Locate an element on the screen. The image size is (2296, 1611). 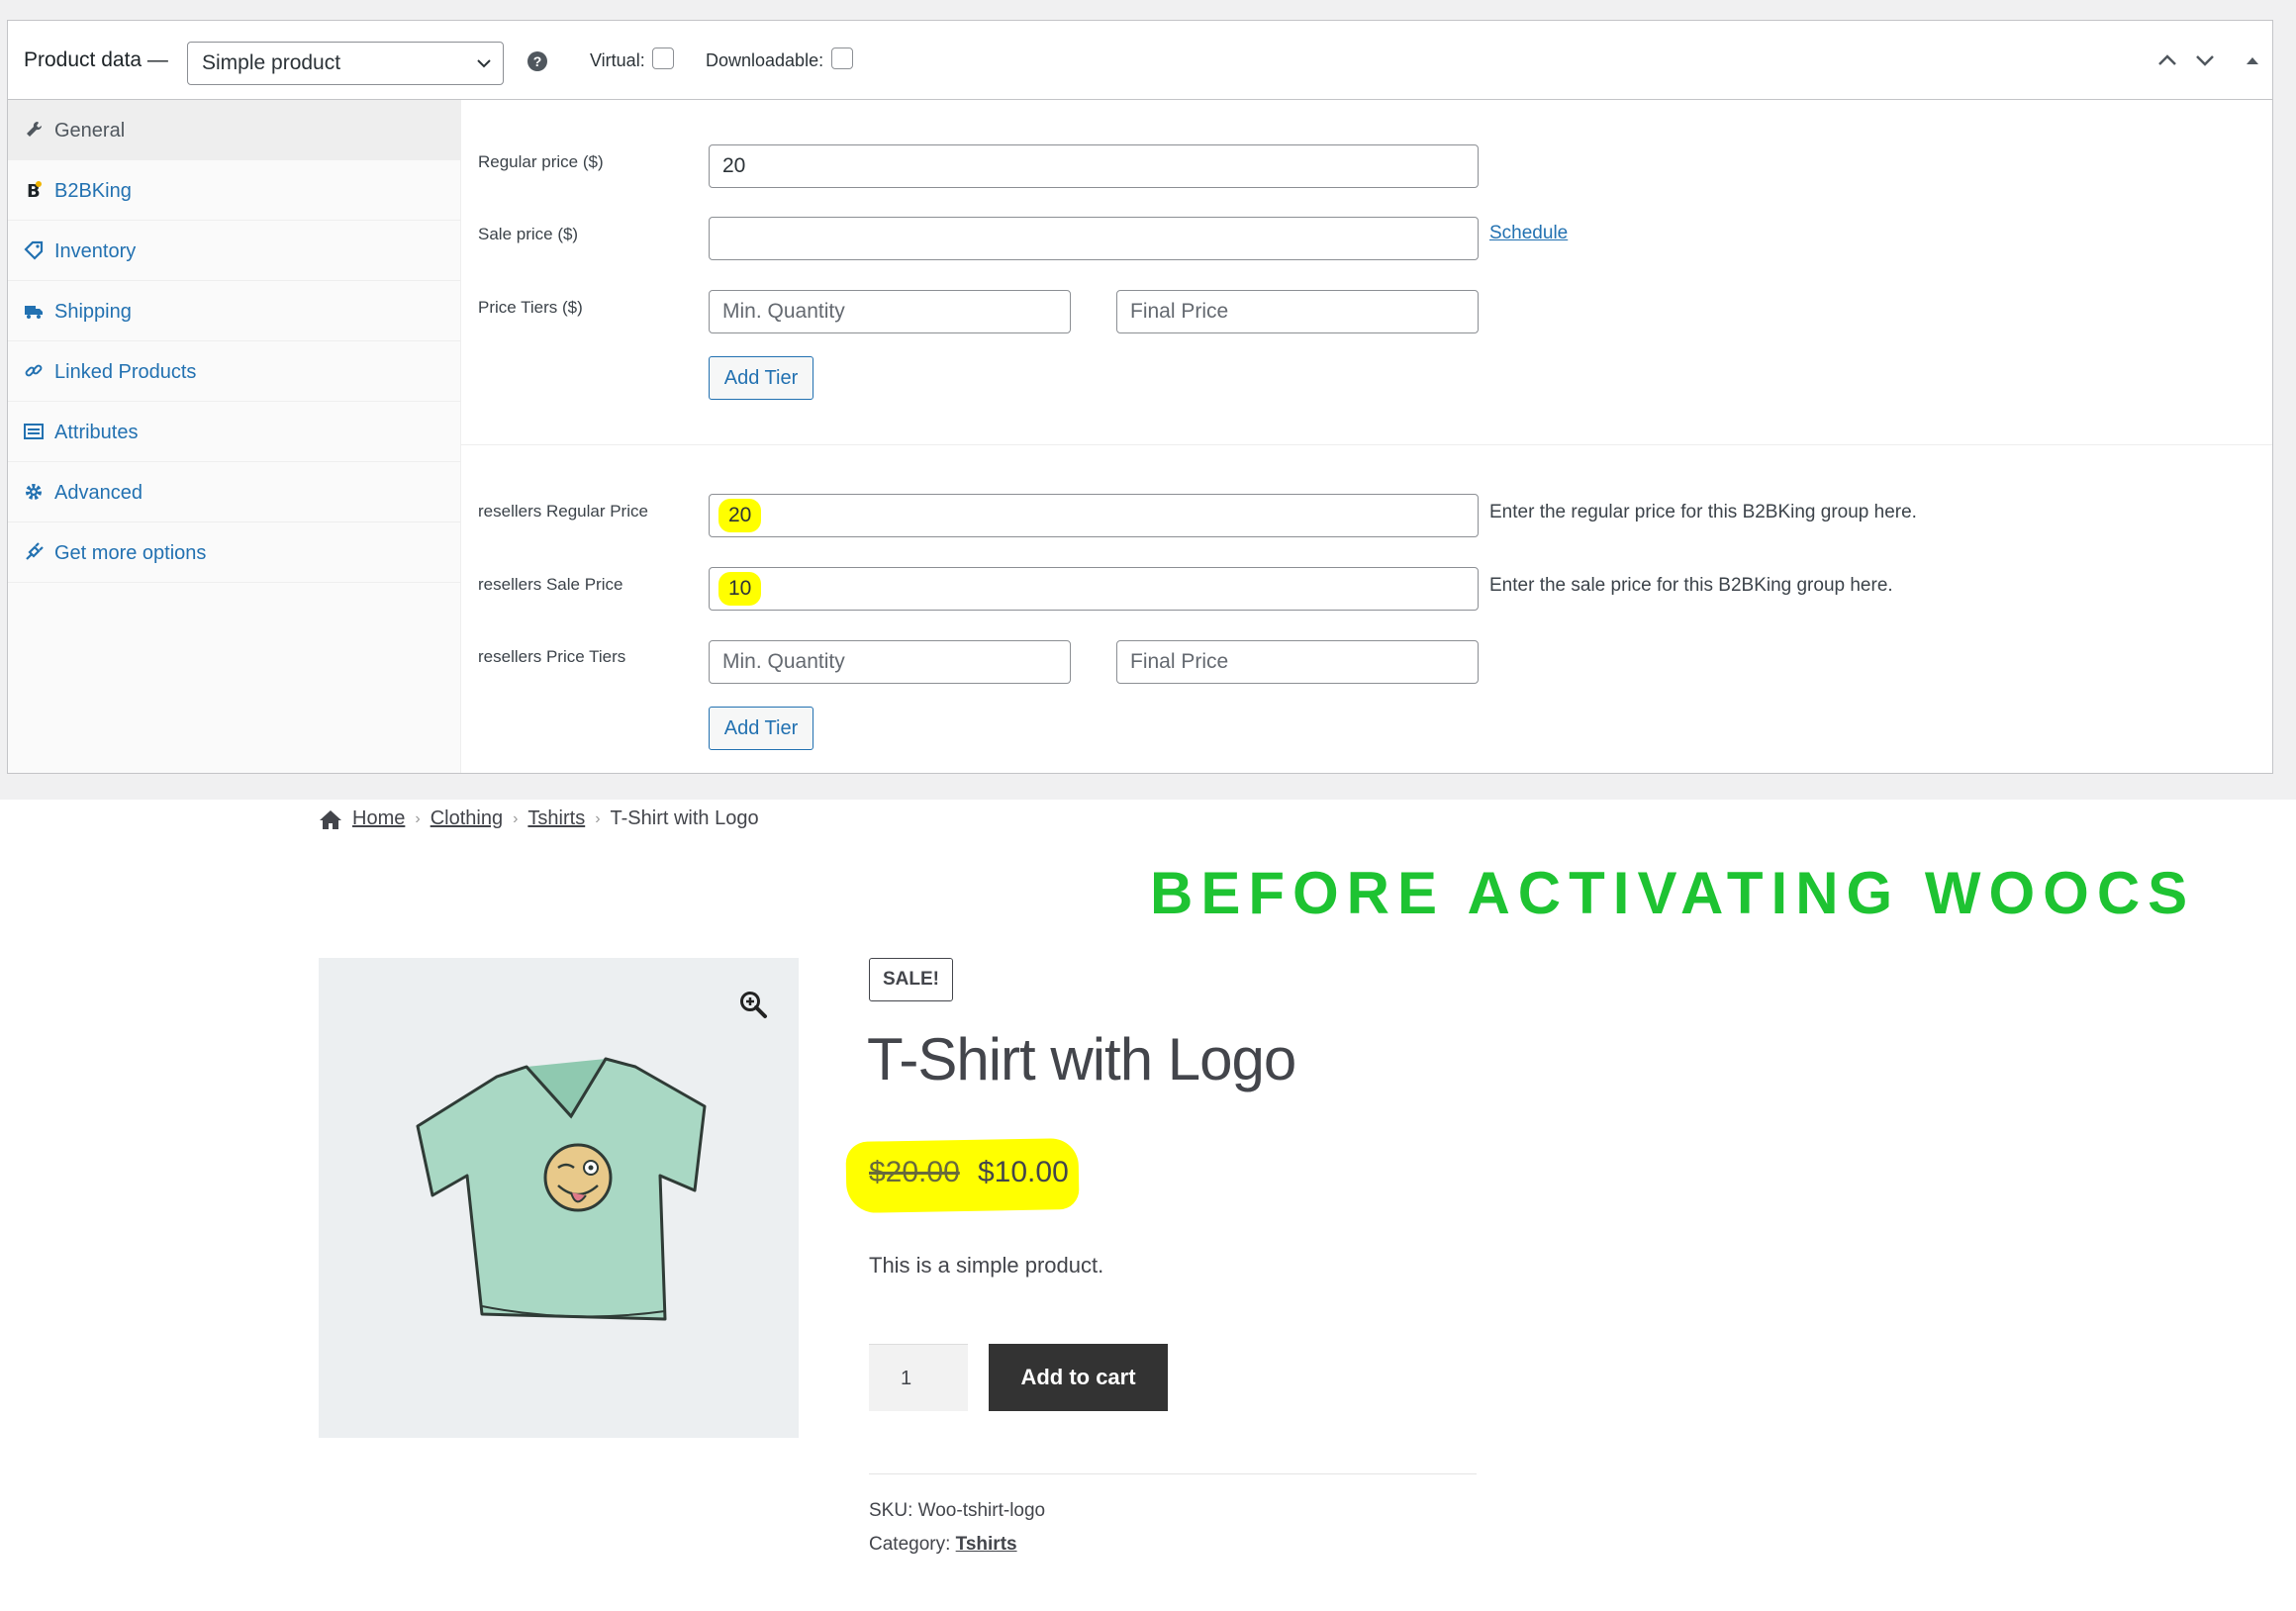
group-regular-price-input: 20 is located at coordinates (1094, 515).